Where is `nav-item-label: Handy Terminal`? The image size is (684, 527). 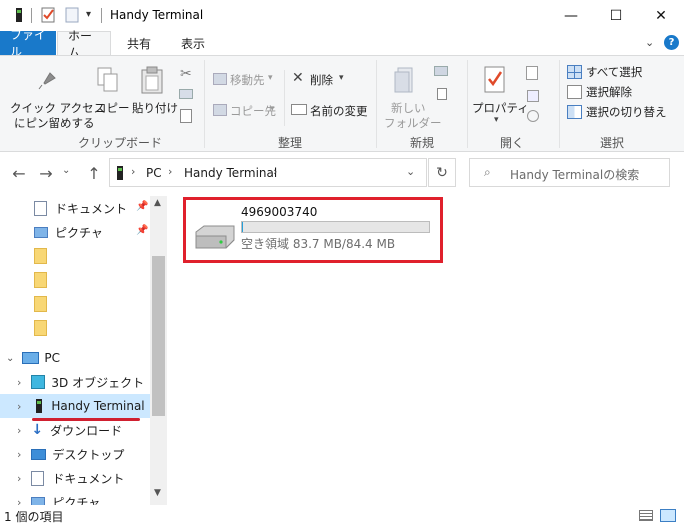 nav-item-label: Handy Terminal is located at coordinates (98, 406).